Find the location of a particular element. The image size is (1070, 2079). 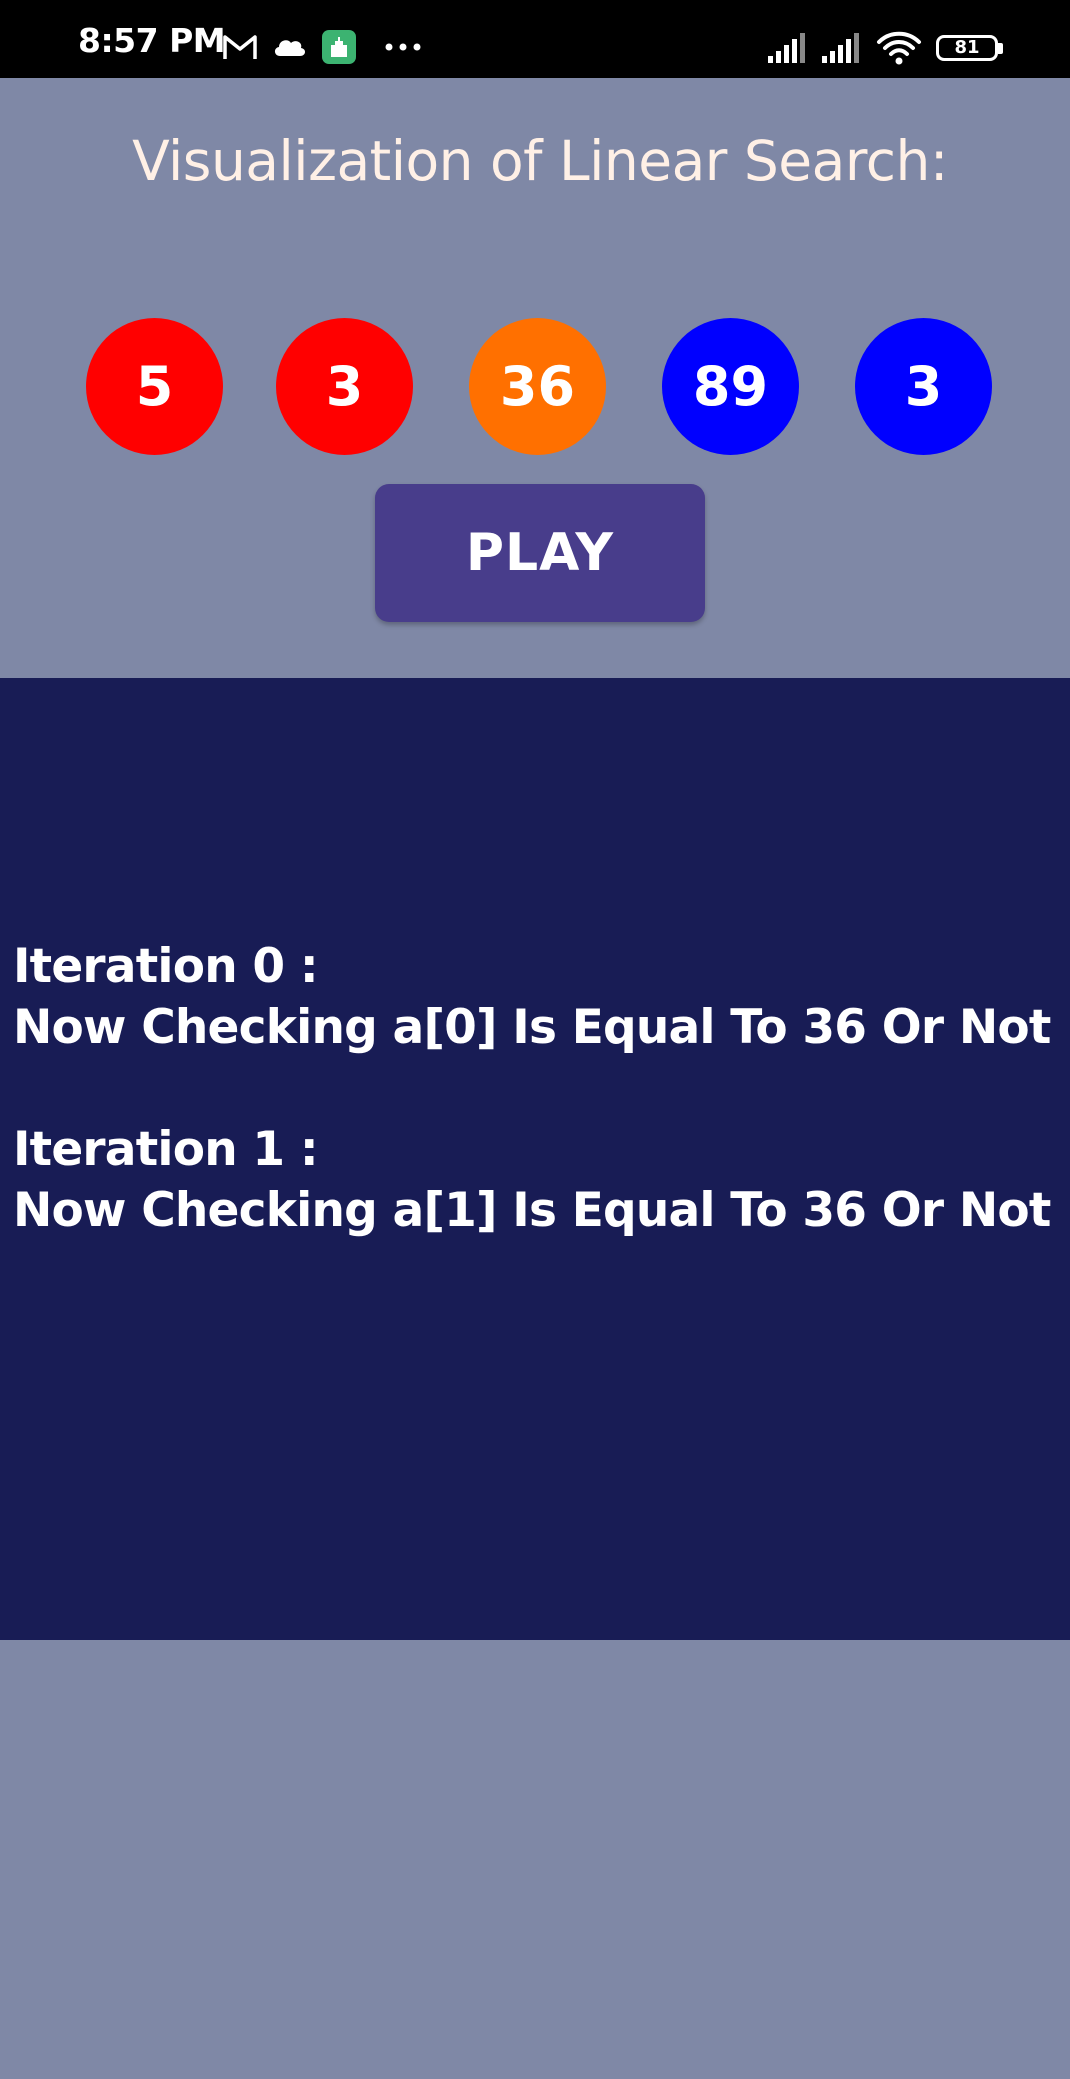

log-entry-heading: Iteration 1 : is located at coordinates (166, 1149).